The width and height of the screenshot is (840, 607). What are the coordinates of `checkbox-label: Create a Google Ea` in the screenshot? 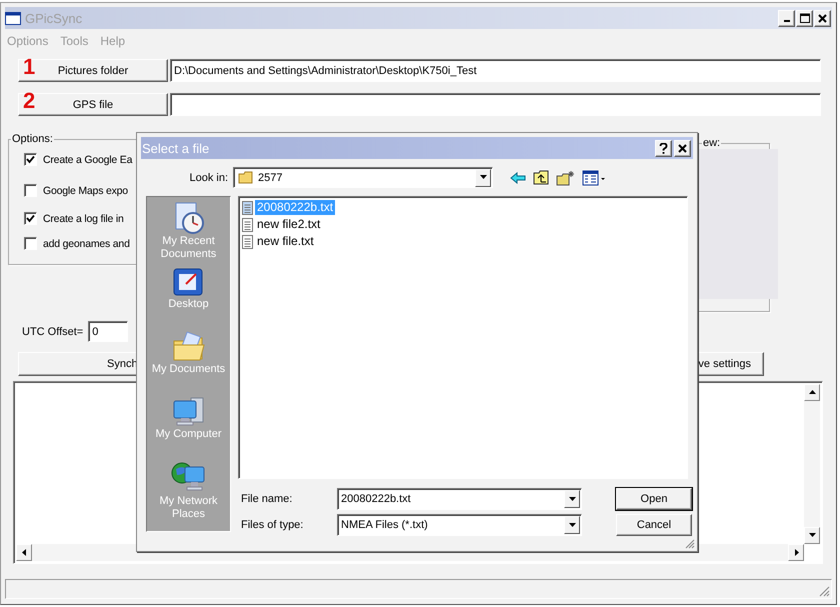 It's located at (87, 160).